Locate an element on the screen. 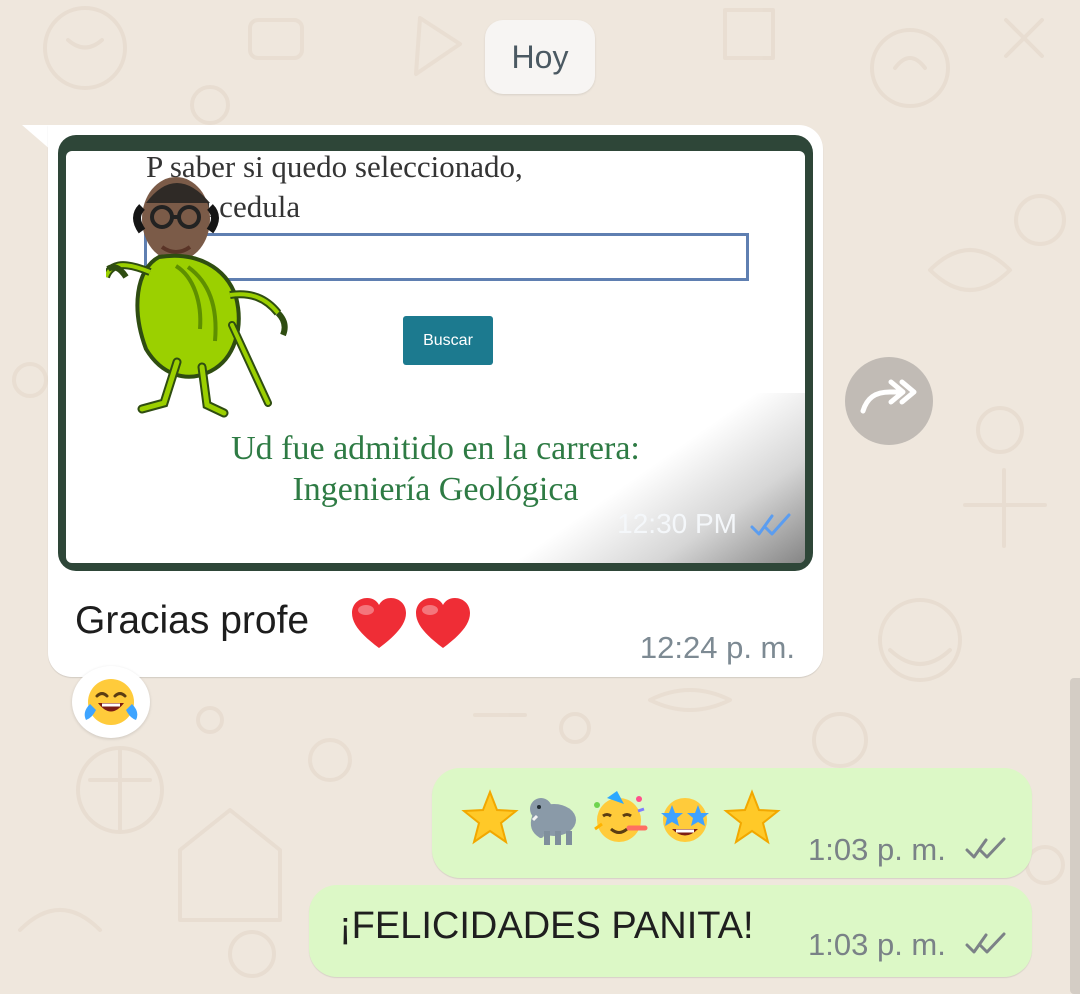  emoji-sequence is located at coordinates (621, 817).